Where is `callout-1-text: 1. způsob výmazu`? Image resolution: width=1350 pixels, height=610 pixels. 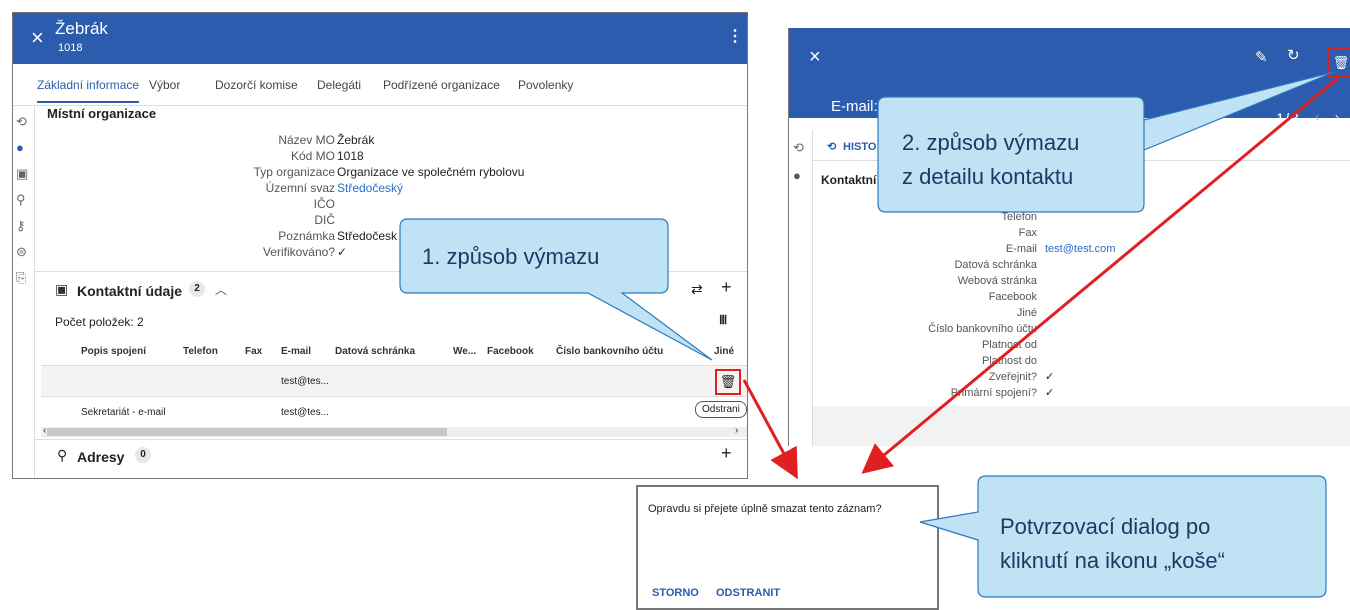 callout-1-text: 1. způsob výmazu is located at coordinates (511, 256).